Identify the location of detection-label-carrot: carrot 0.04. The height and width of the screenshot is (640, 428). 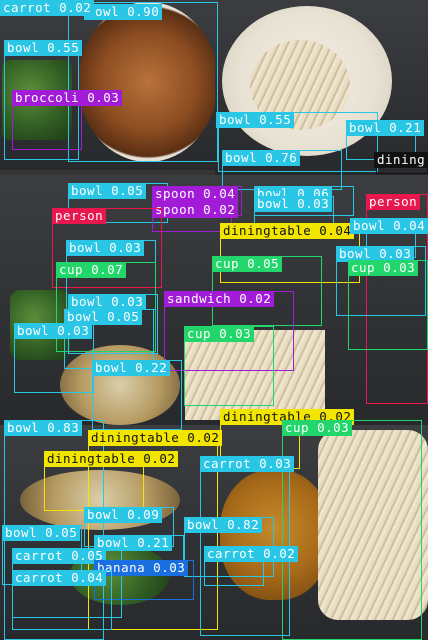
(59, 578).